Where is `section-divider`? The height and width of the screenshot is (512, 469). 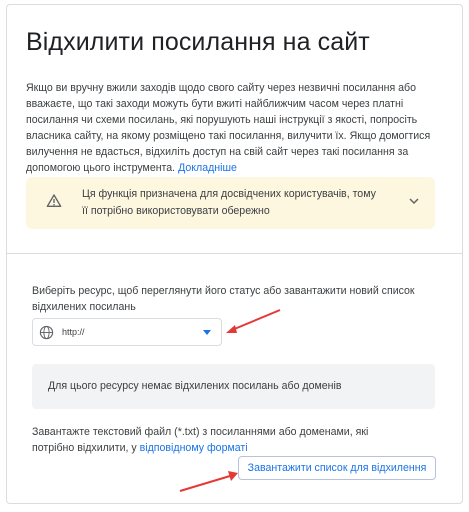
section-divider is located at coordinates (234, 253).